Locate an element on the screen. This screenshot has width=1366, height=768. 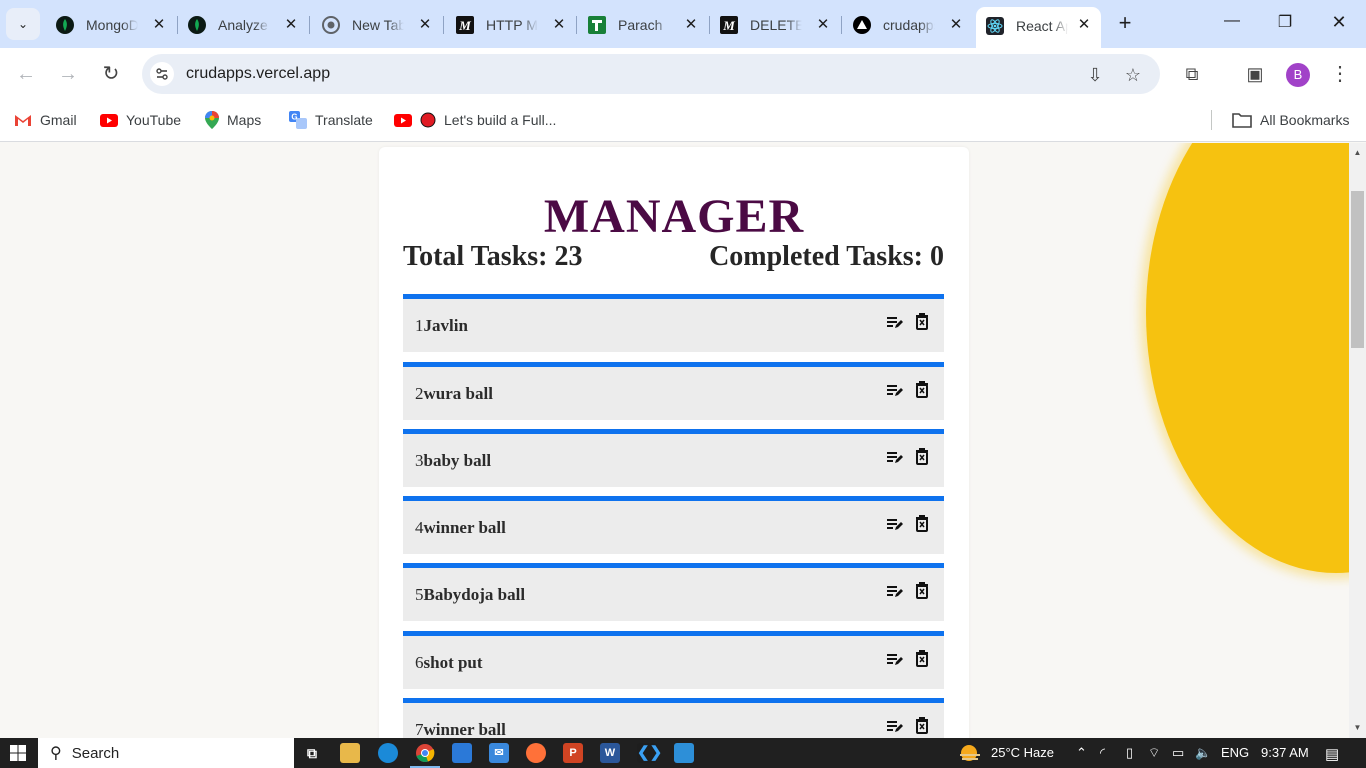
windows-start-icon is located at coordinates (18, 753).